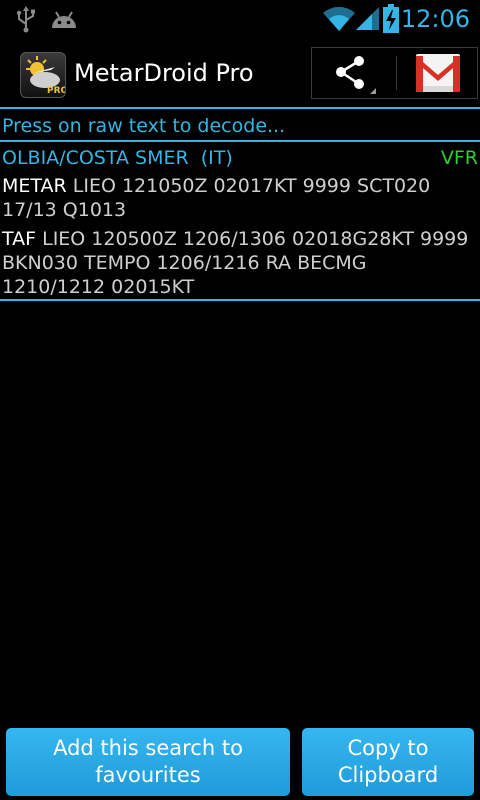 This screenshot has width=480, height=800. Describe the element at coordinates (356, 75) in the screenshot. I see `share-icon` at that location.